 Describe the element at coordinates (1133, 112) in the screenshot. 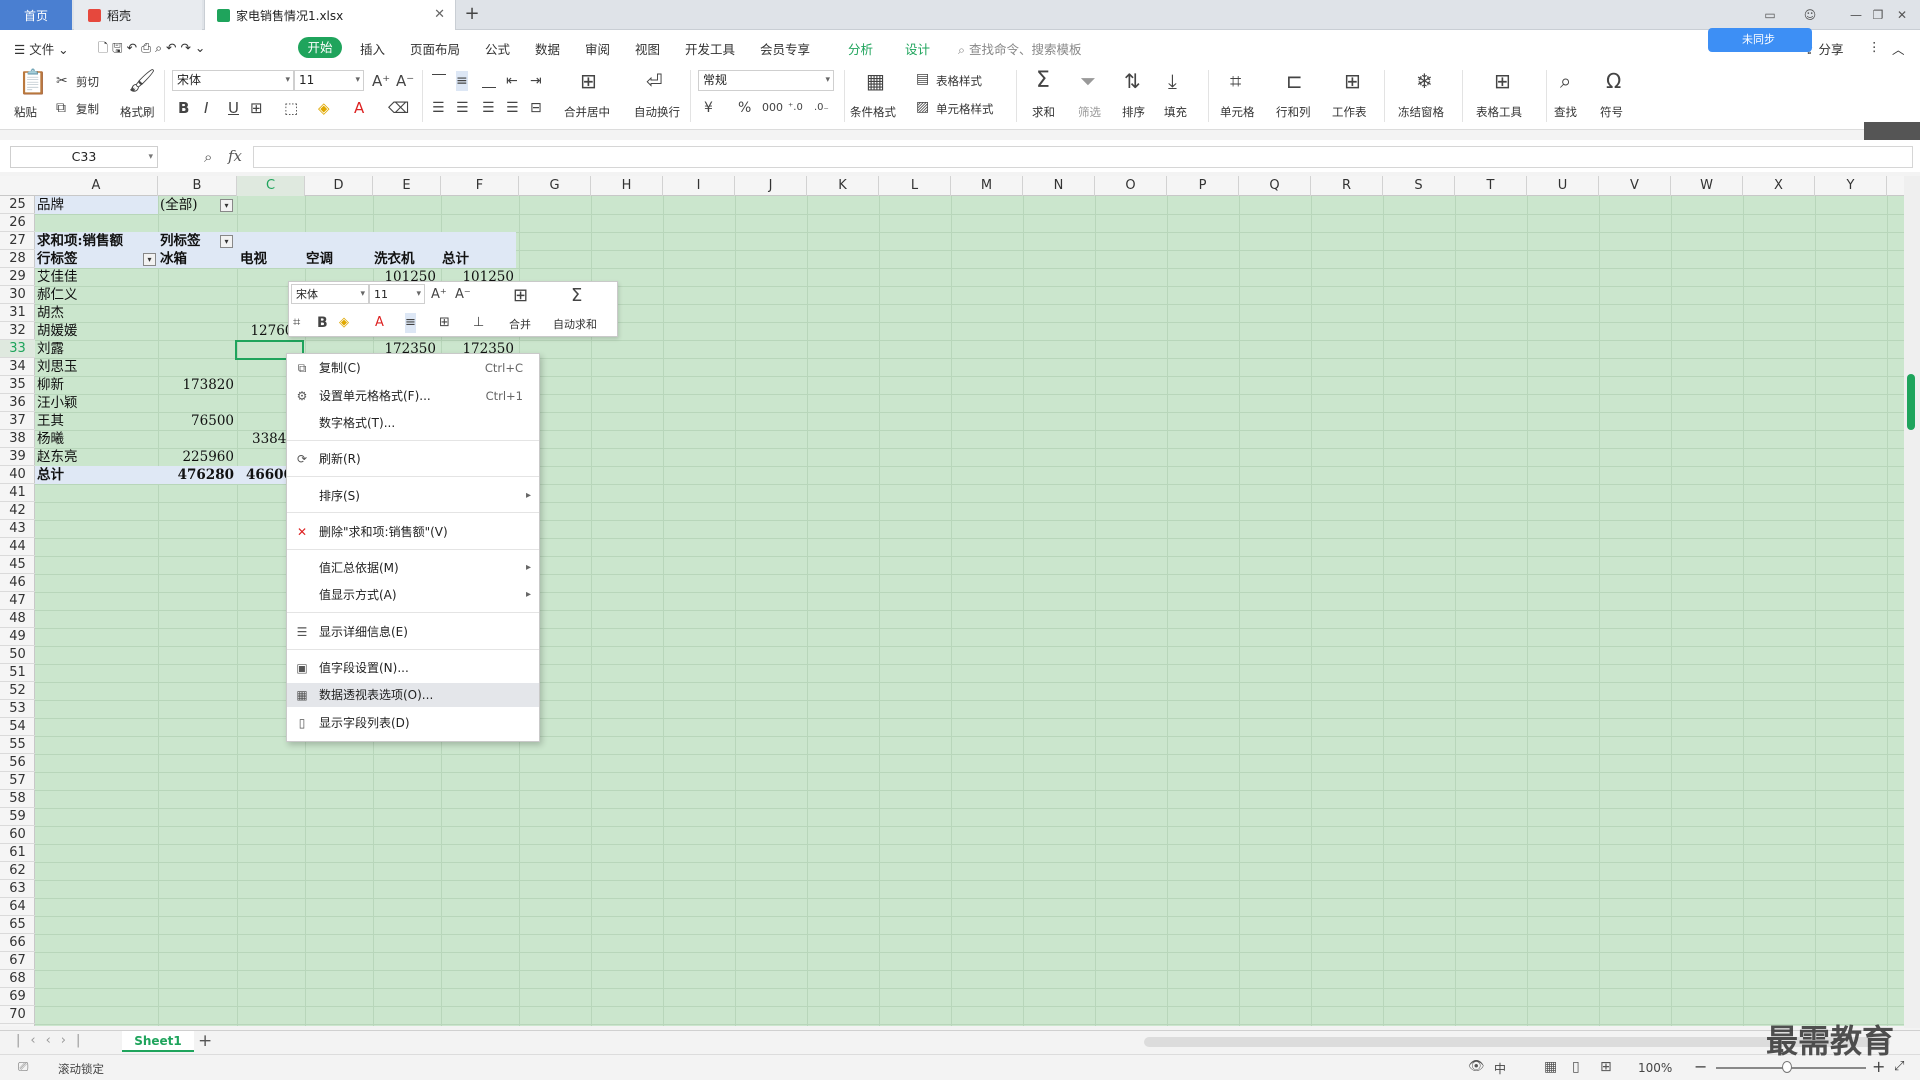

I see `sort-button: 排序` at that location.